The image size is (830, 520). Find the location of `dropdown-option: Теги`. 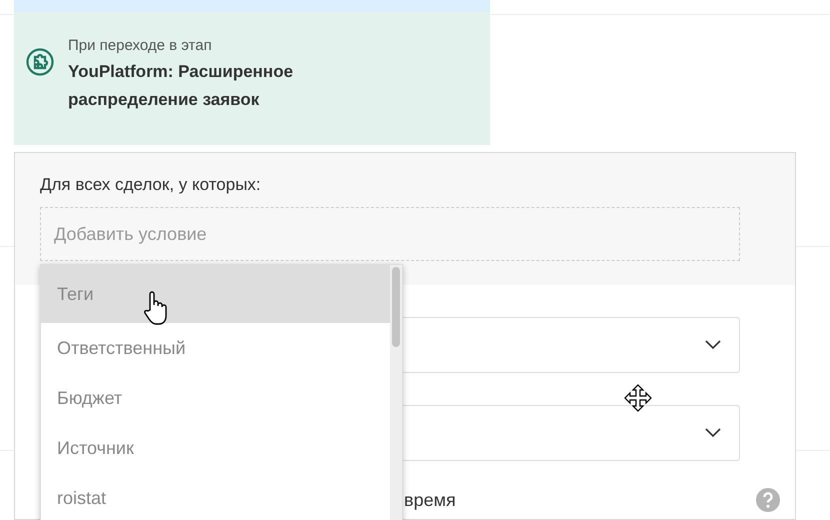

dropdown-option: Теги is located at coordinates (216, 294).